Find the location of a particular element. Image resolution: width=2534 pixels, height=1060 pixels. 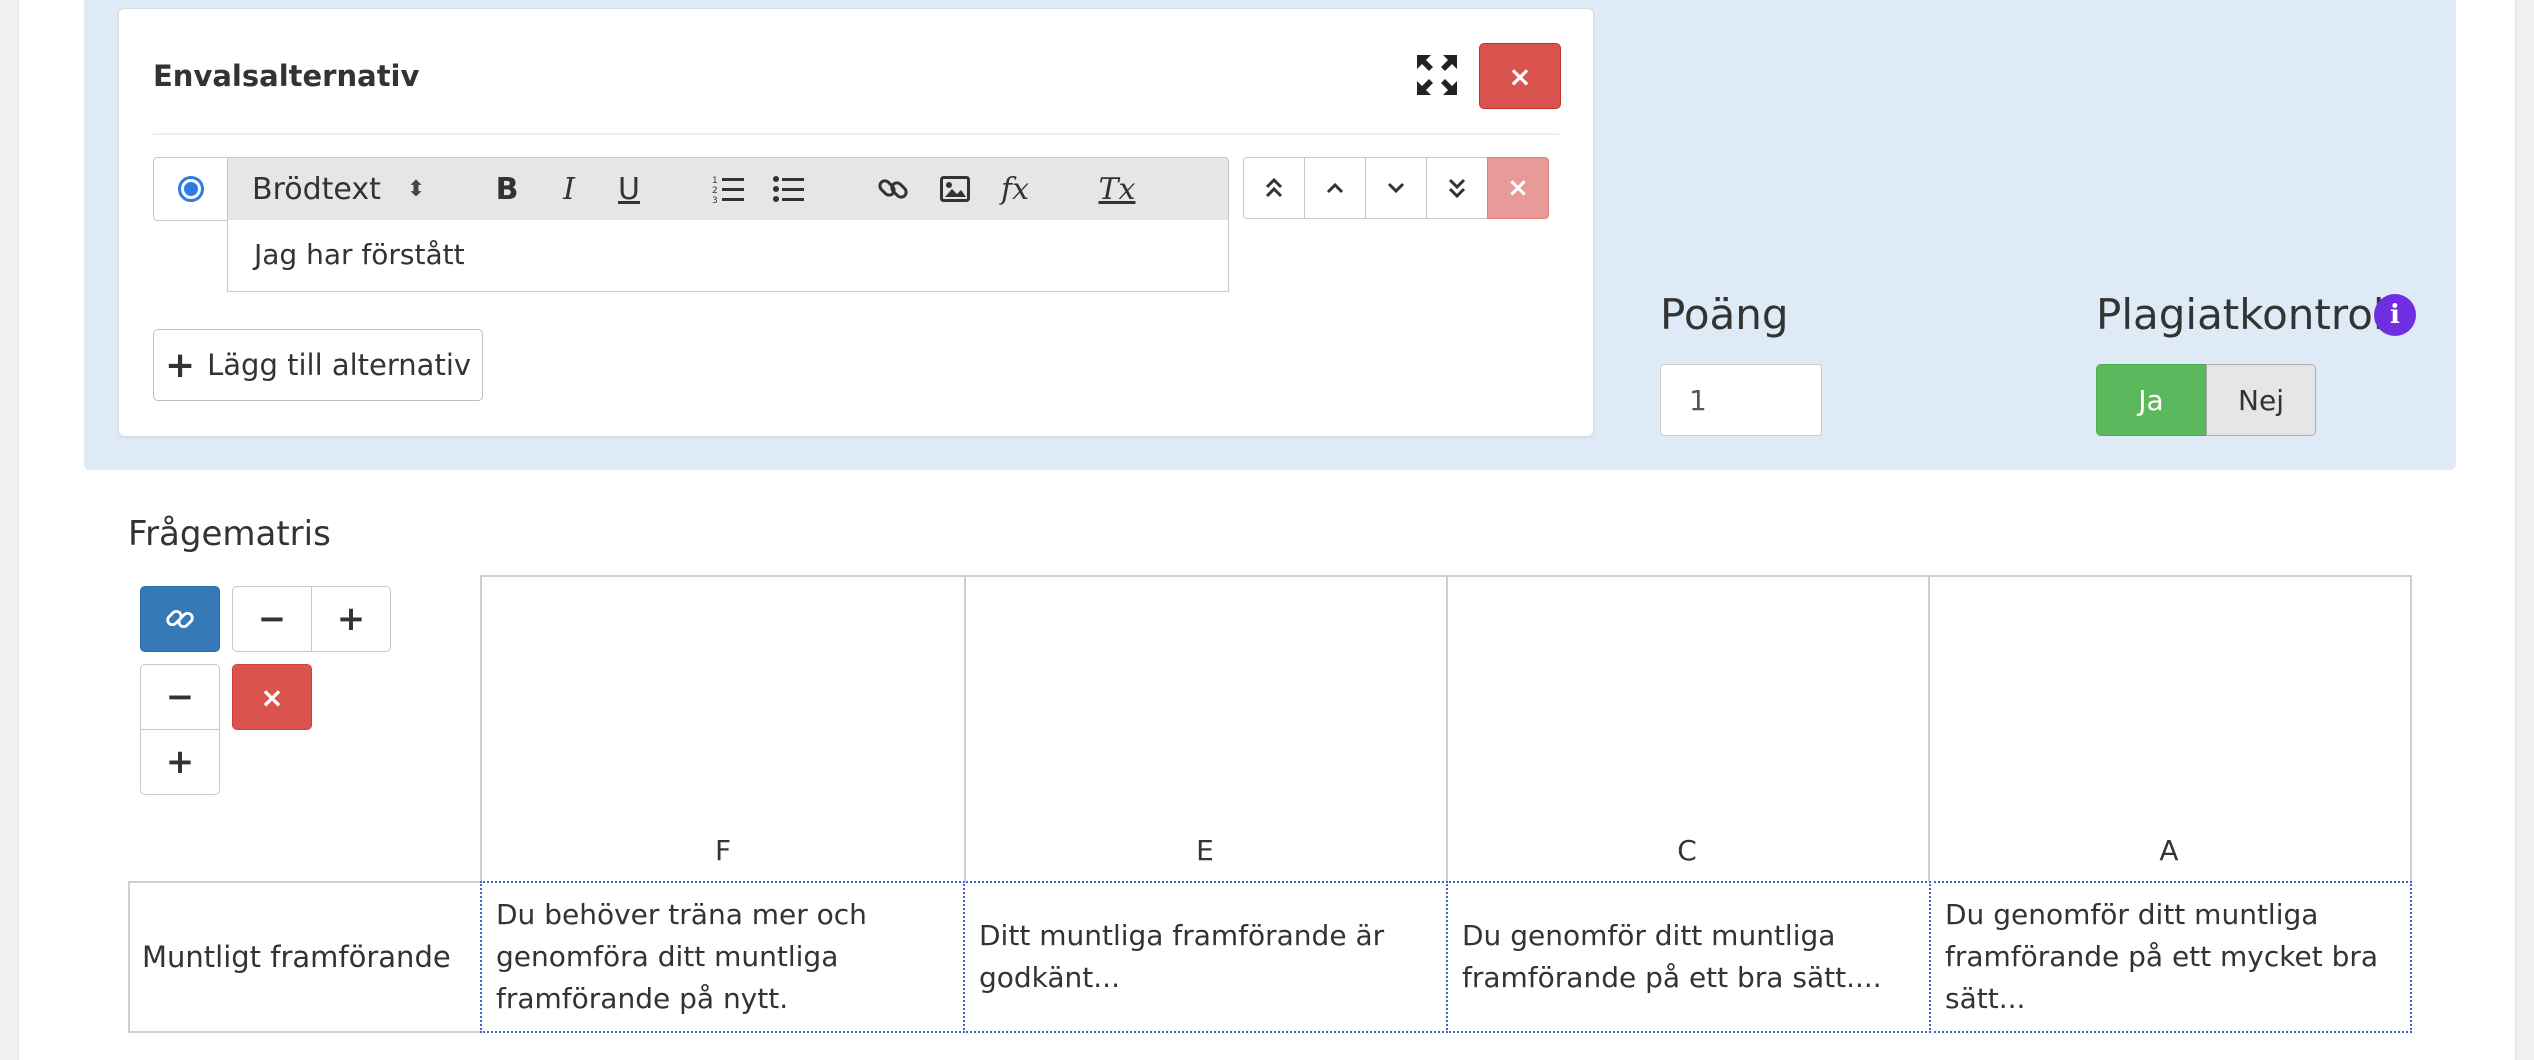

delete-alternative-button: × is located at coordinates (1518, 188).